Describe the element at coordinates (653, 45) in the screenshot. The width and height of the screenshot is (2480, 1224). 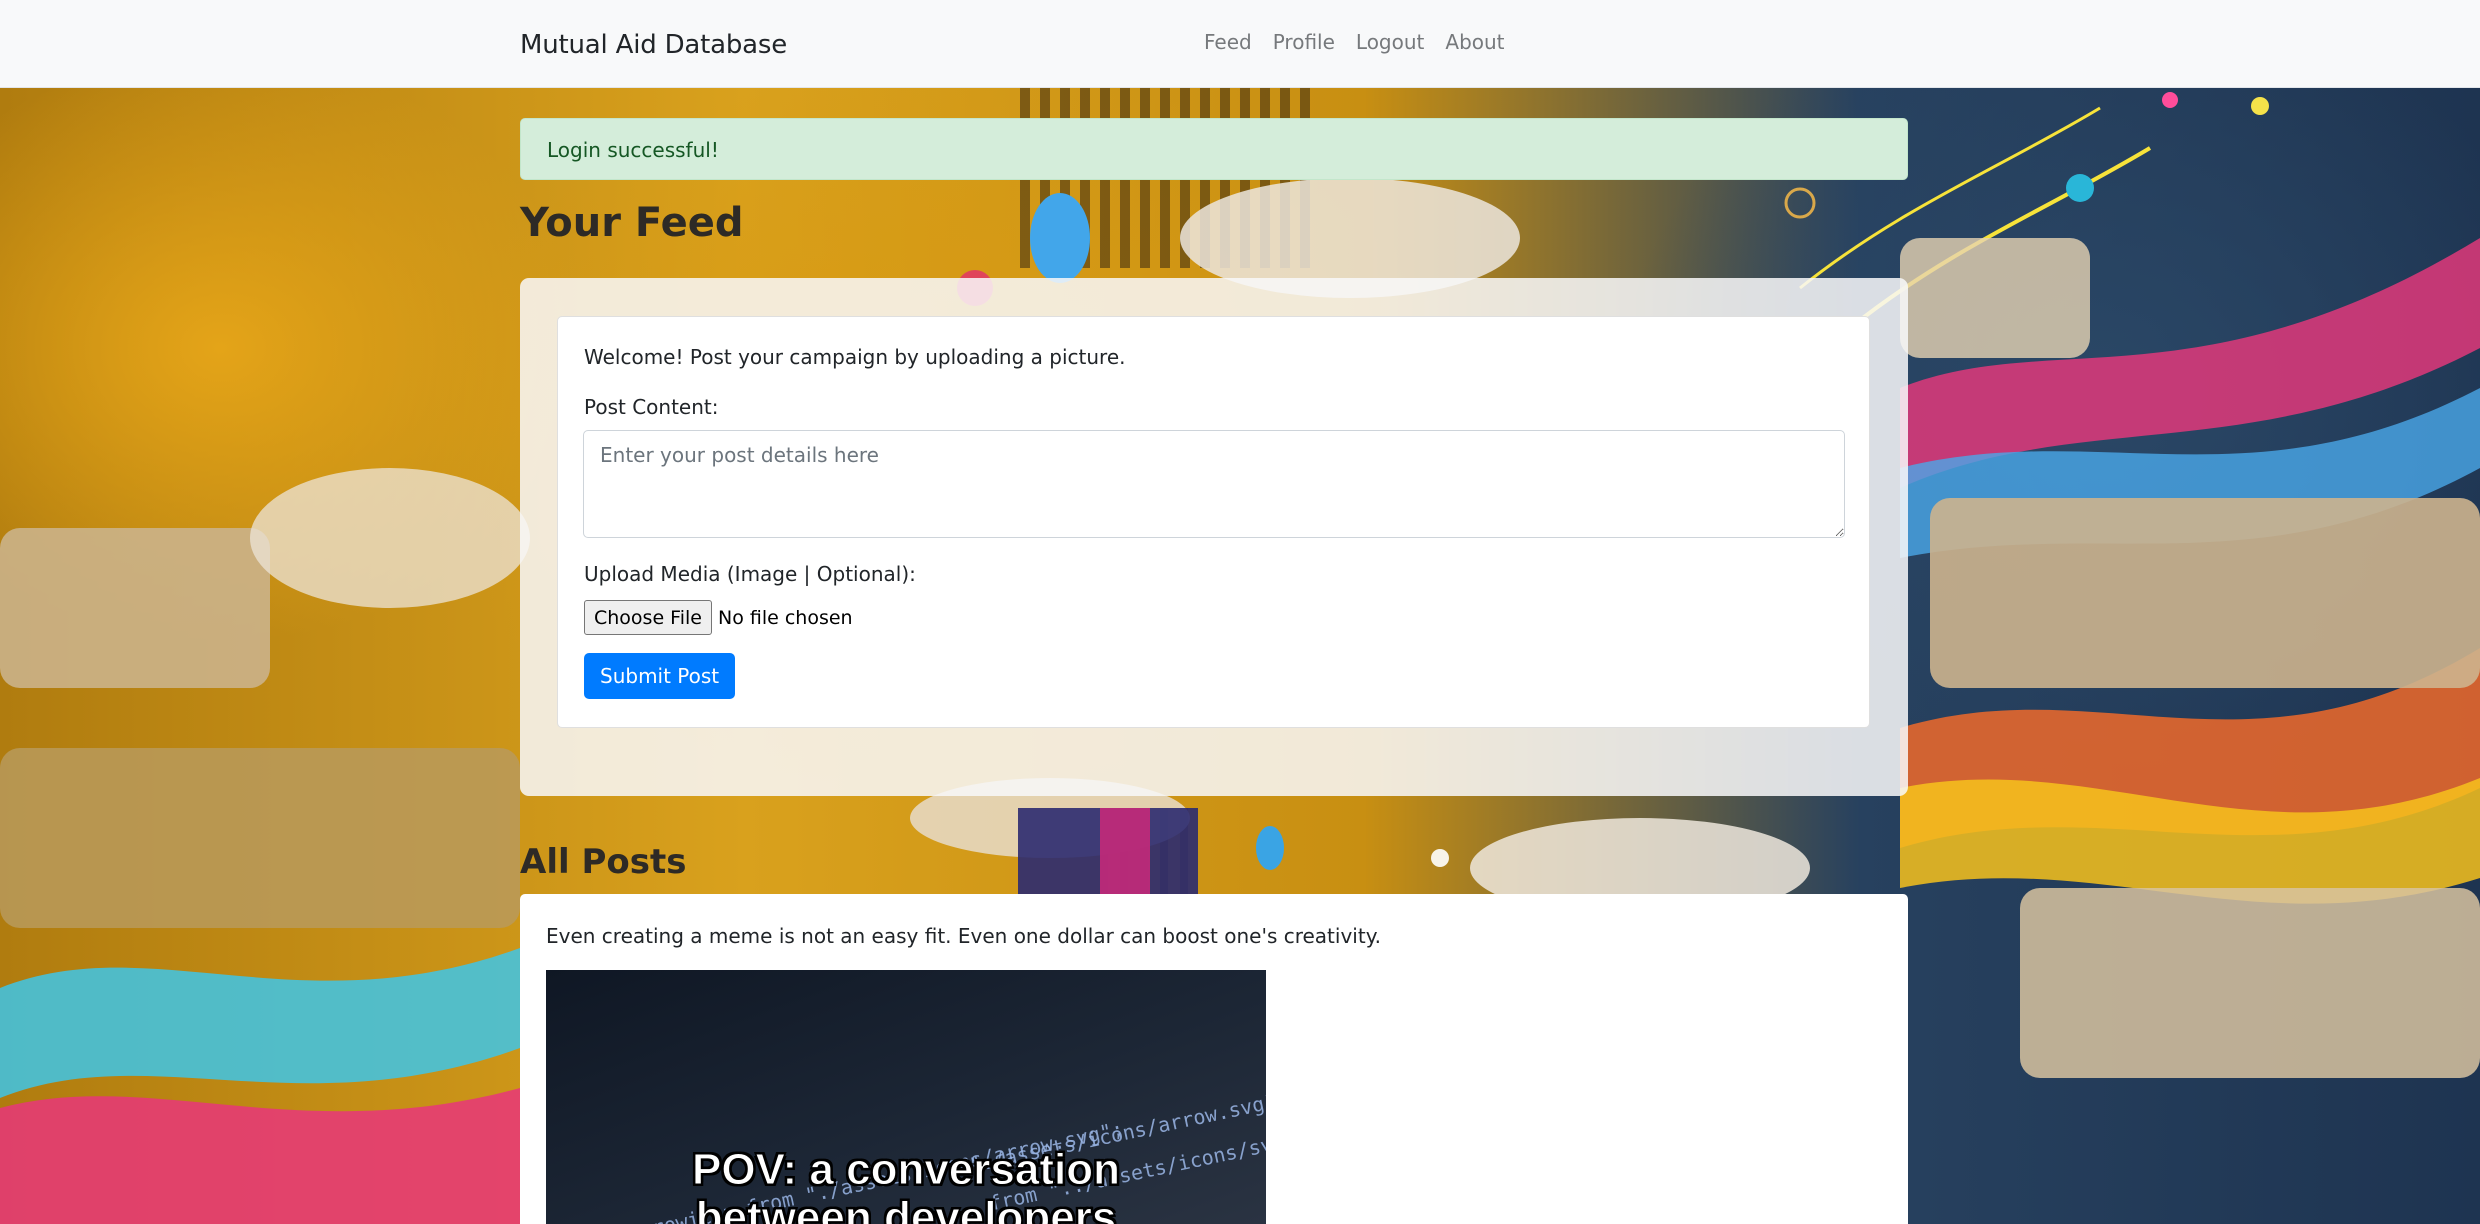
I see `brand-logo: Mutual Aid Database` at that location.